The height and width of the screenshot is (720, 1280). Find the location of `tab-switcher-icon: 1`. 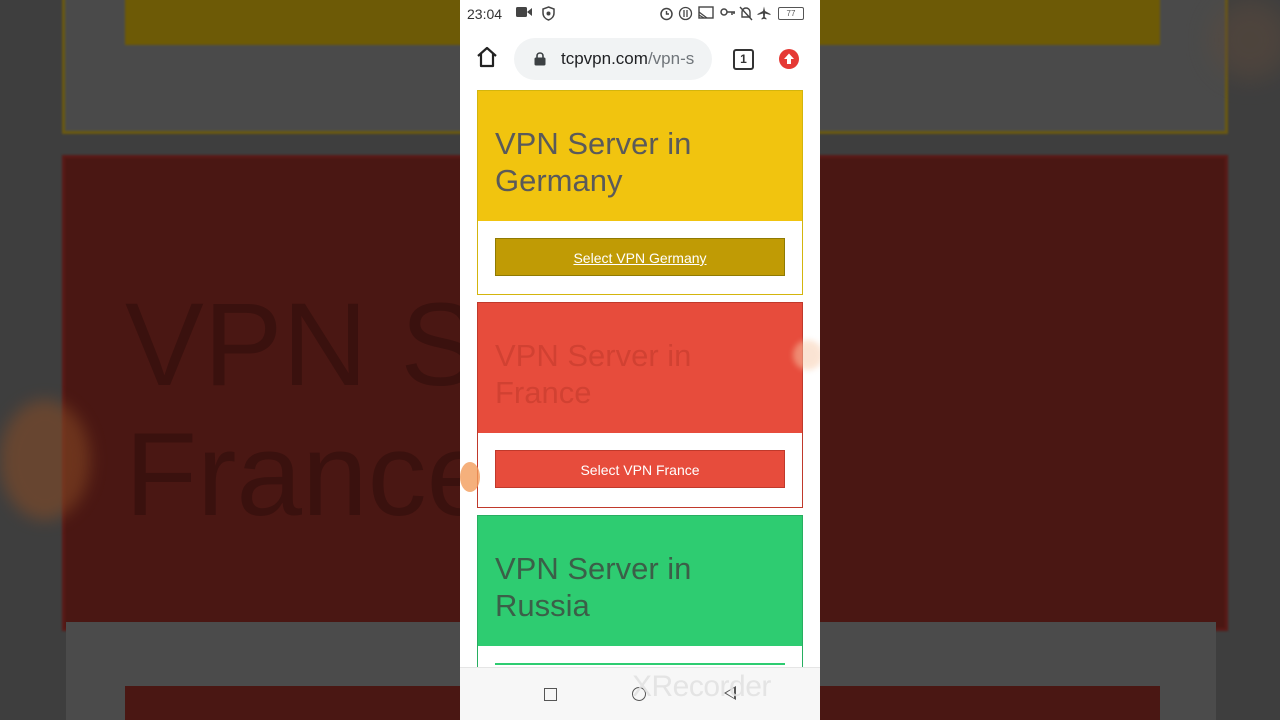

tab-switcher-icon: 1 is located at coordinates (743, 59).